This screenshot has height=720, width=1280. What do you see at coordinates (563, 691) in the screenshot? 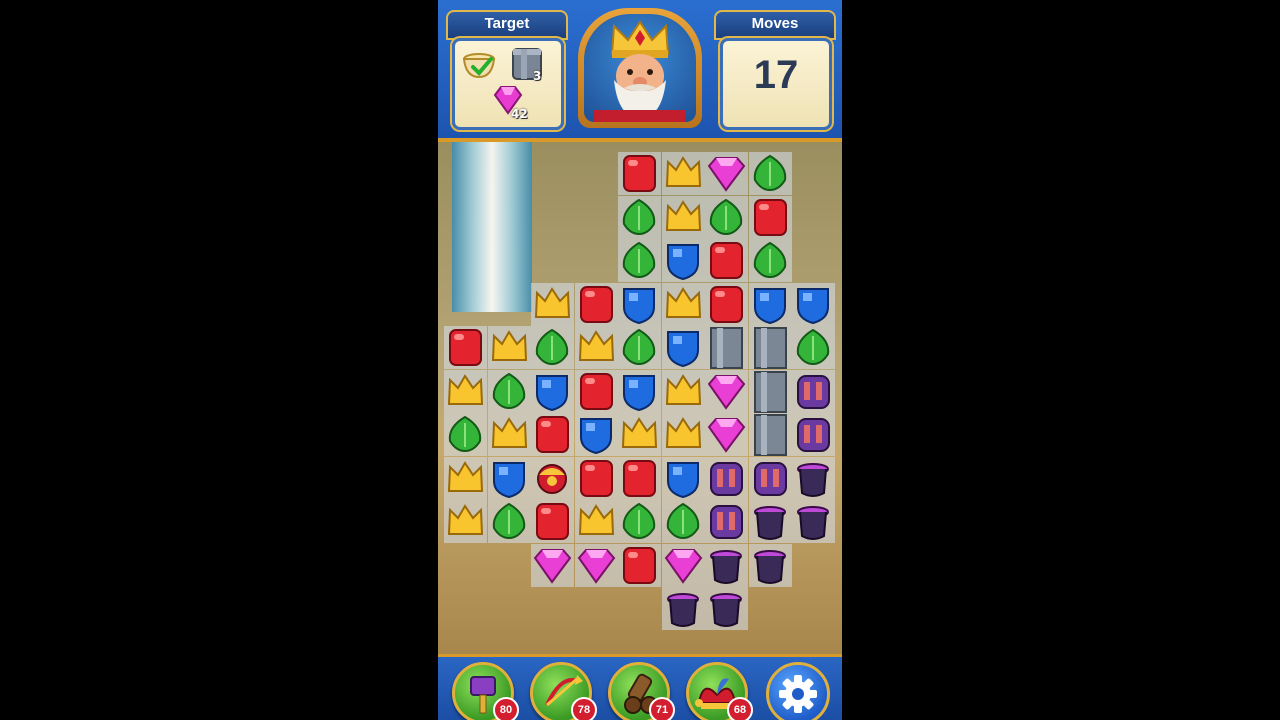
I see `arrow-booster-button: 78` at bounding box center [563, 691].